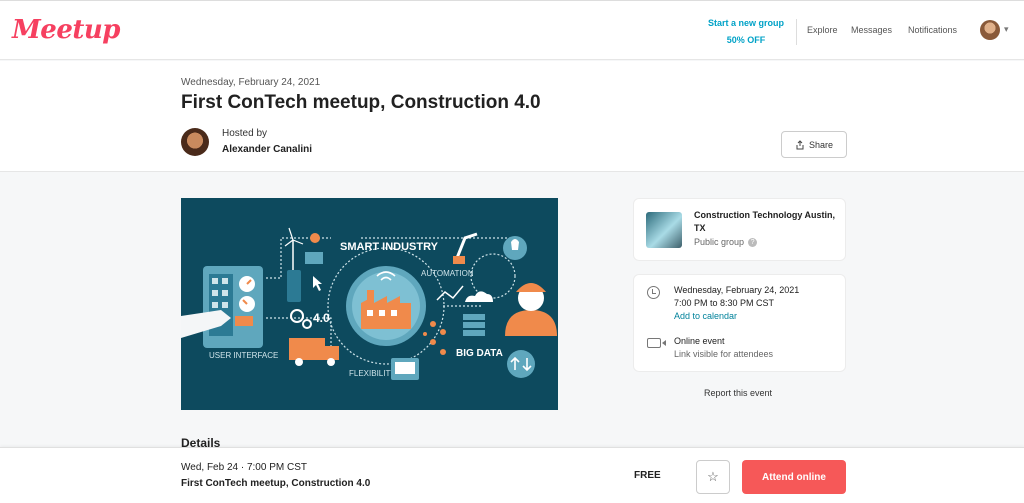 The height and width of the screenshot is (503, 1024). I want to click on save-event-button: ☆, so click(713, 477).